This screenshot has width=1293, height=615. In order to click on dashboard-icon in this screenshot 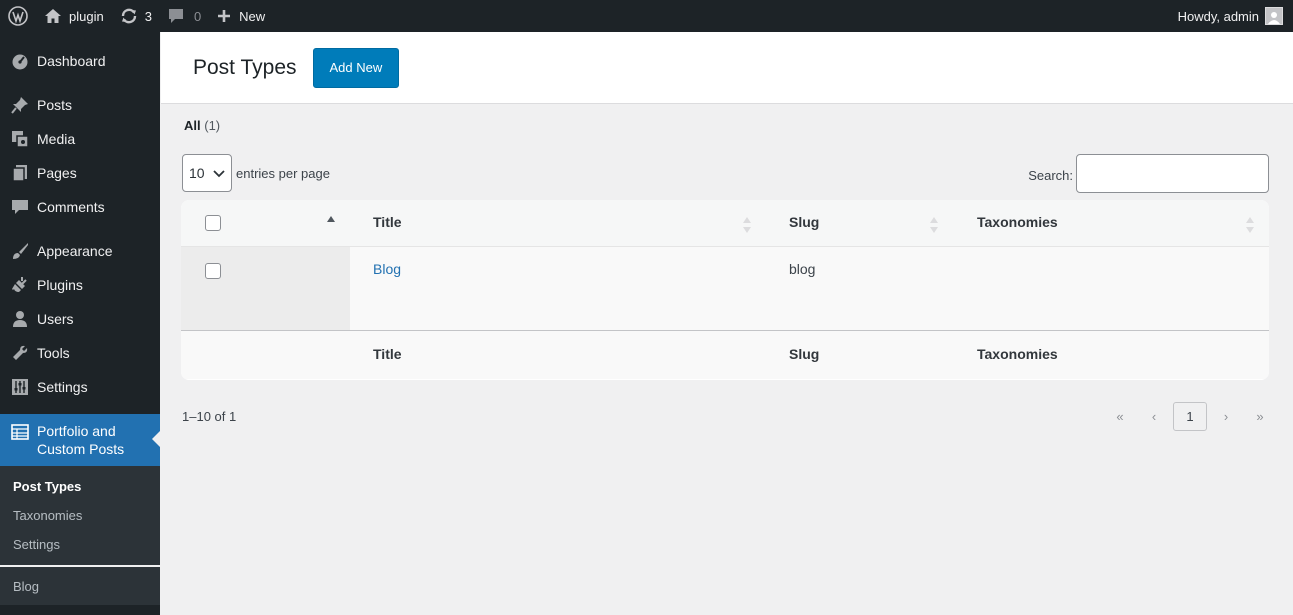, I will do `click(20, 61)`.